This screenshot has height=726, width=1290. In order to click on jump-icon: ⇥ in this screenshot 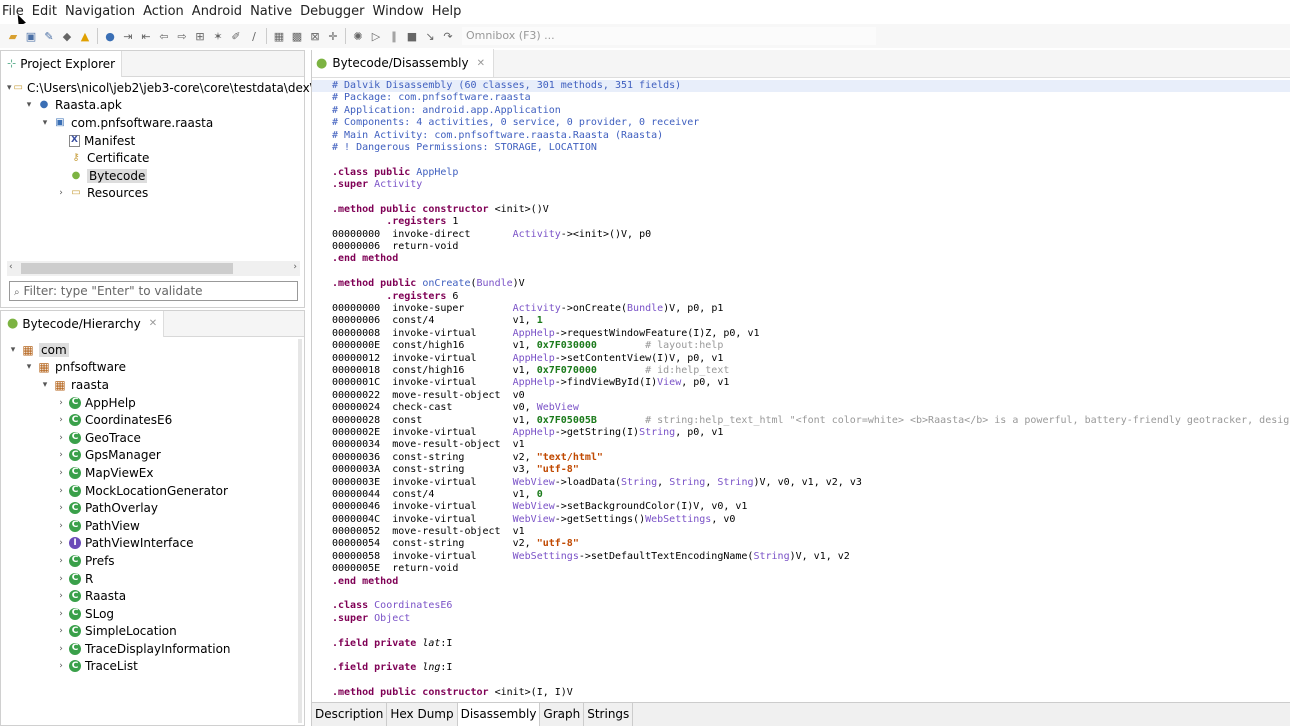, I will do `click(128, 36)`.